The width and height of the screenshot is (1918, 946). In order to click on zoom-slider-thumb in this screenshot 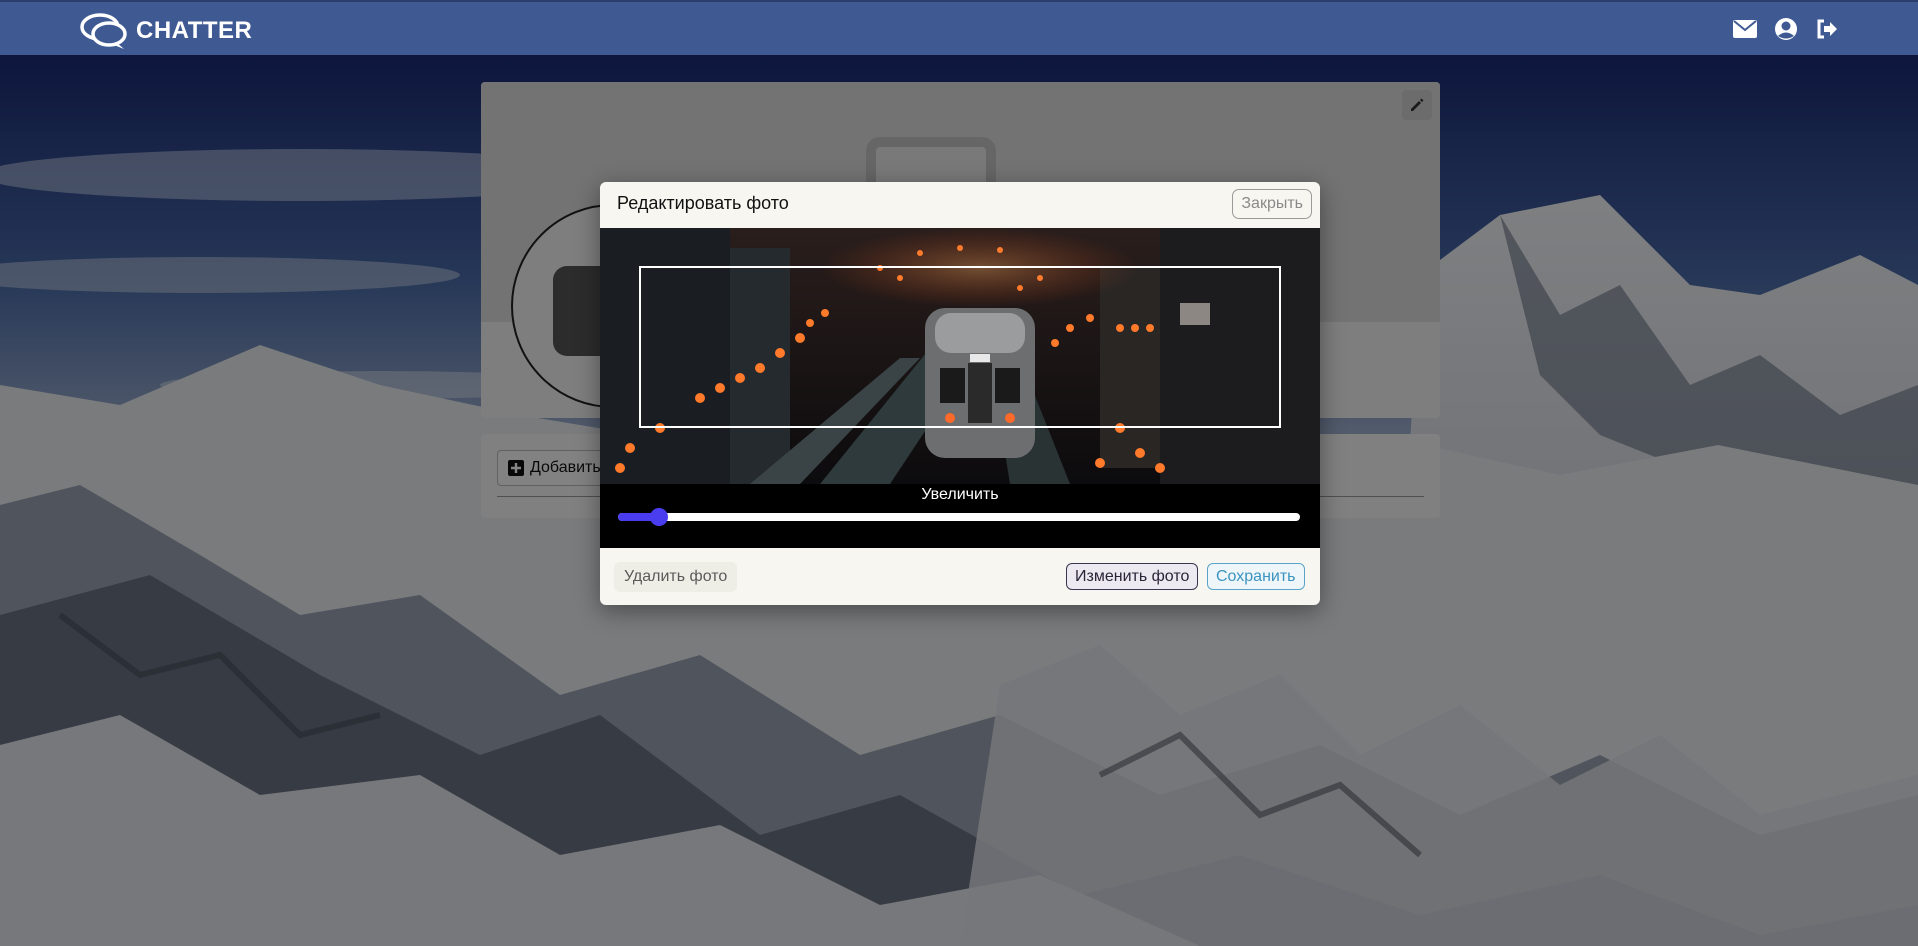, I will do `click(658, 517)`.